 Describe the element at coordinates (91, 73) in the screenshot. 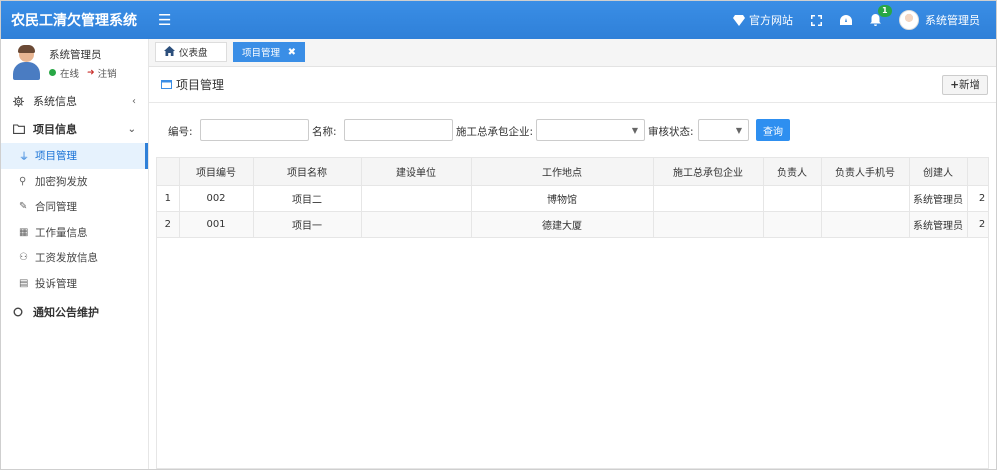

I see `logout-icon: ➜` at that location.